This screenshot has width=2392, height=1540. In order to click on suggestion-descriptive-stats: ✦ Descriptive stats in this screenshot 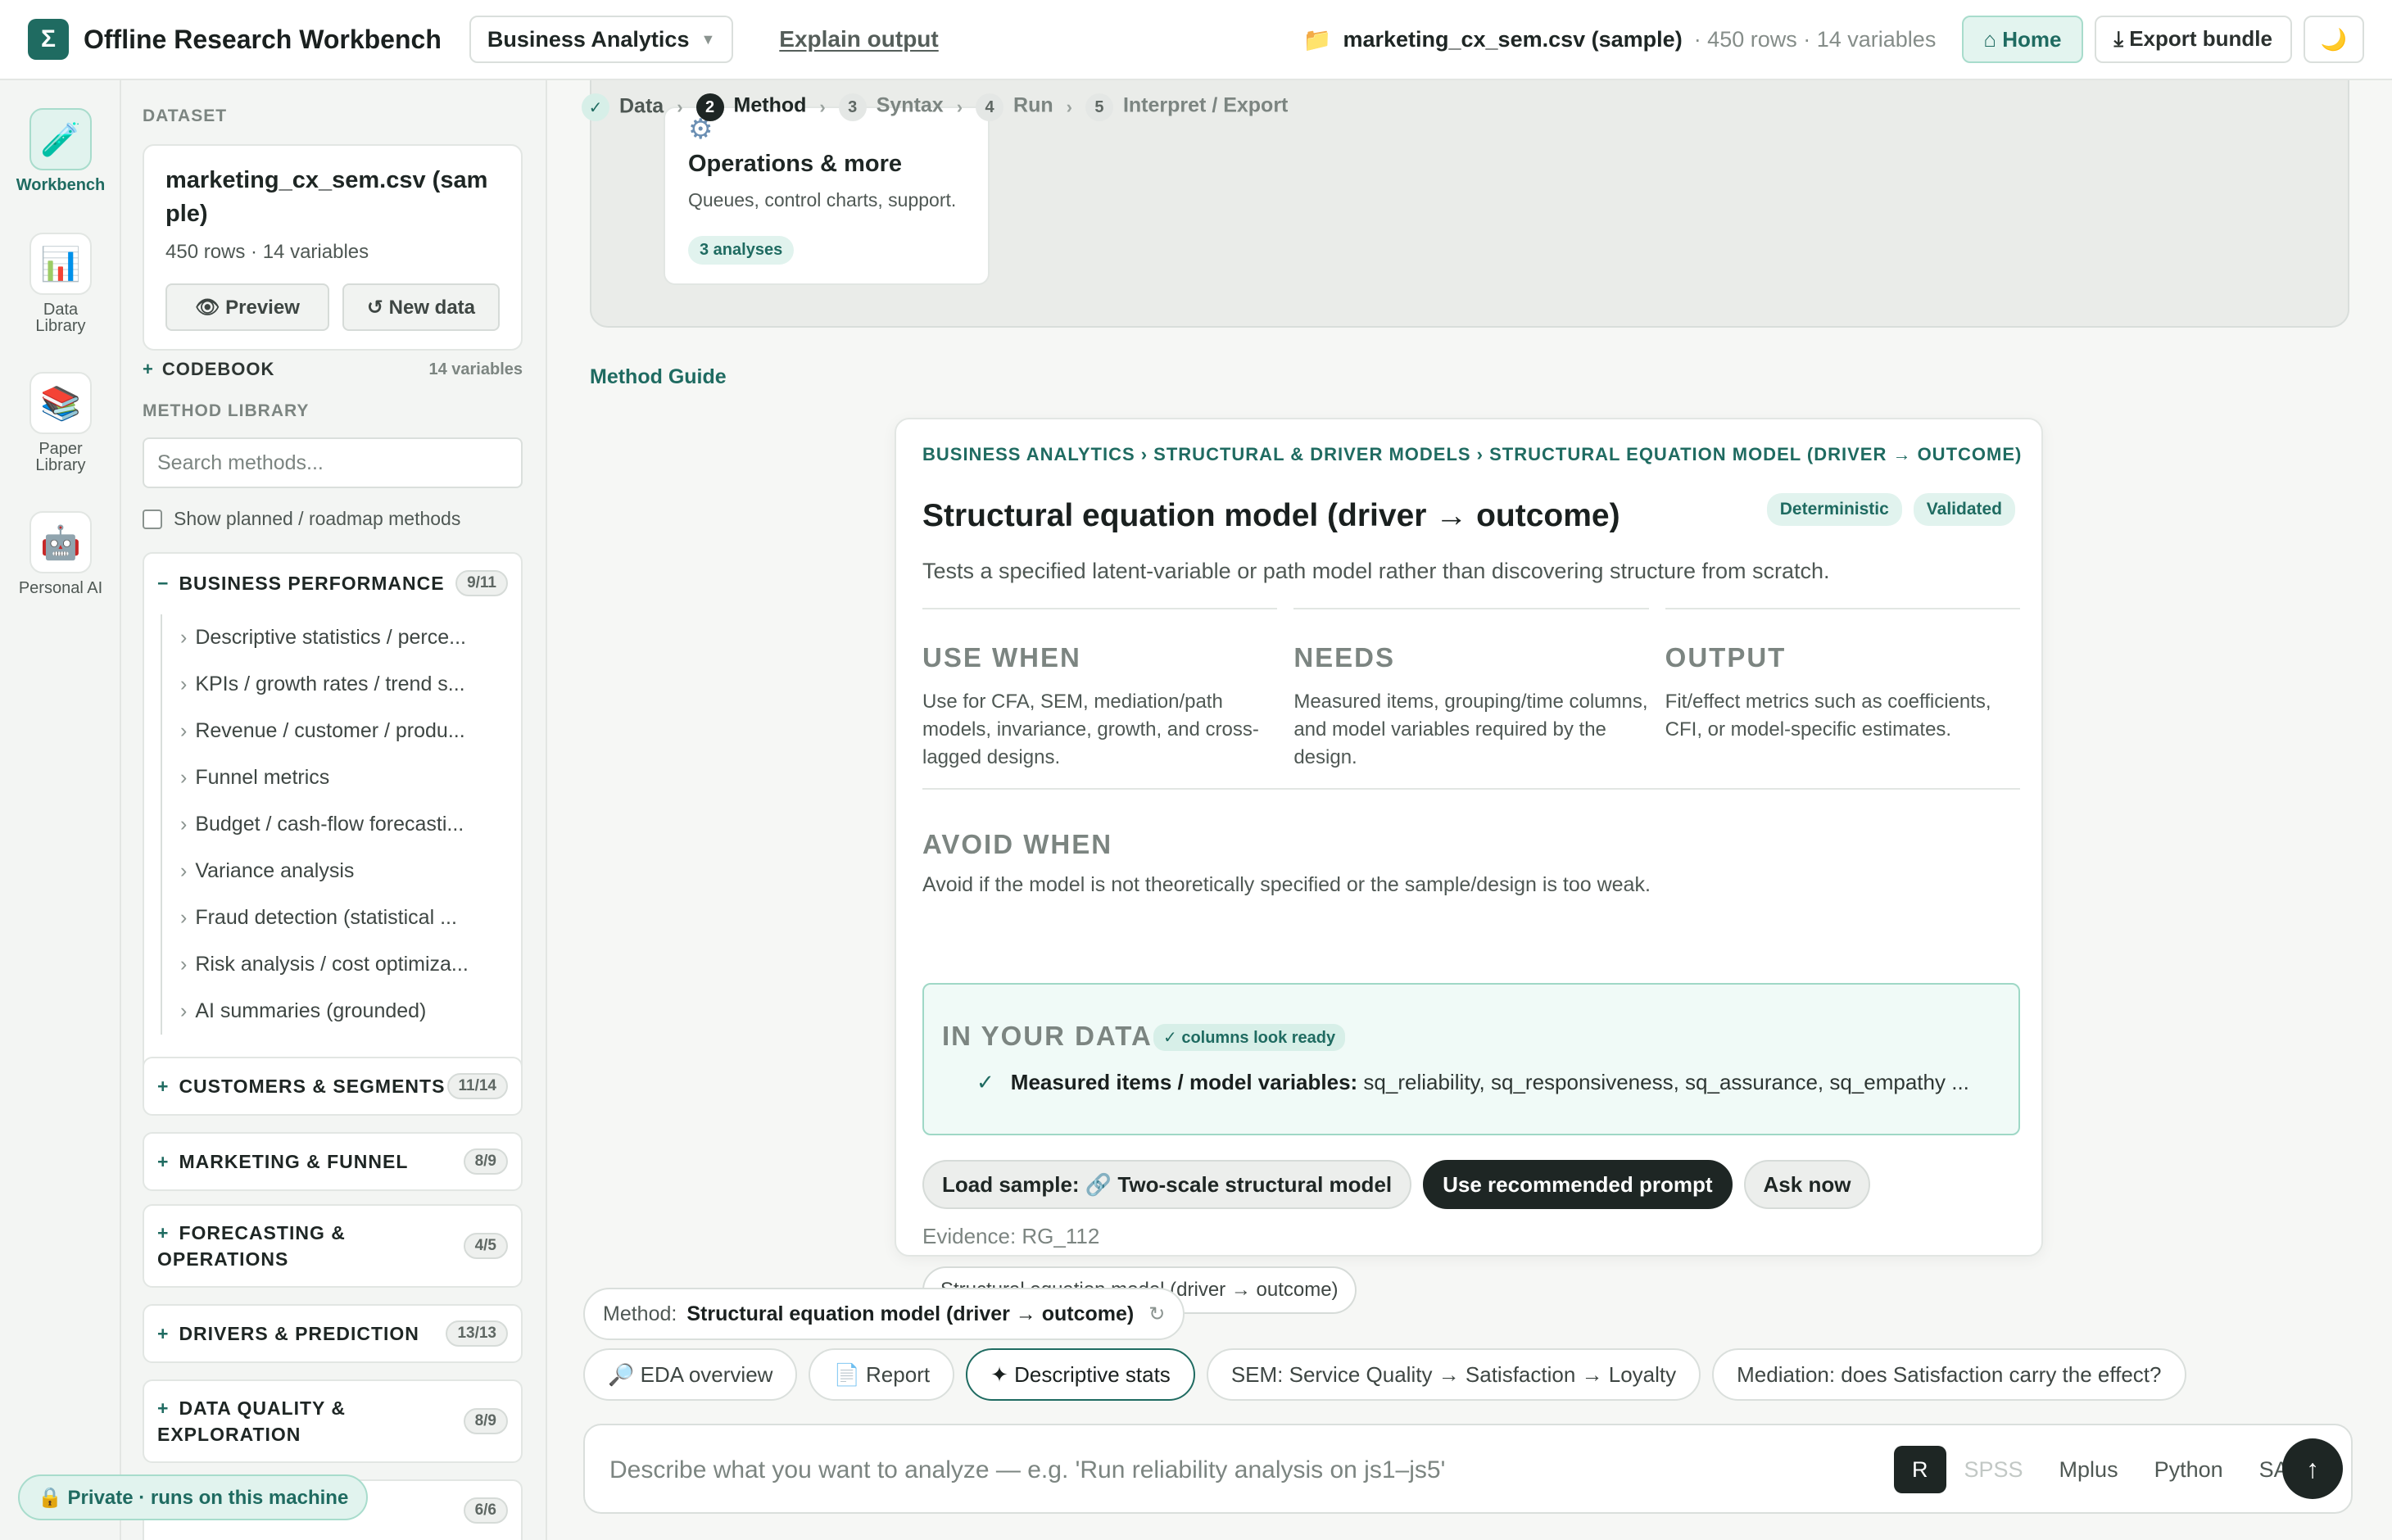, I will do `click(1080, 1374)`.